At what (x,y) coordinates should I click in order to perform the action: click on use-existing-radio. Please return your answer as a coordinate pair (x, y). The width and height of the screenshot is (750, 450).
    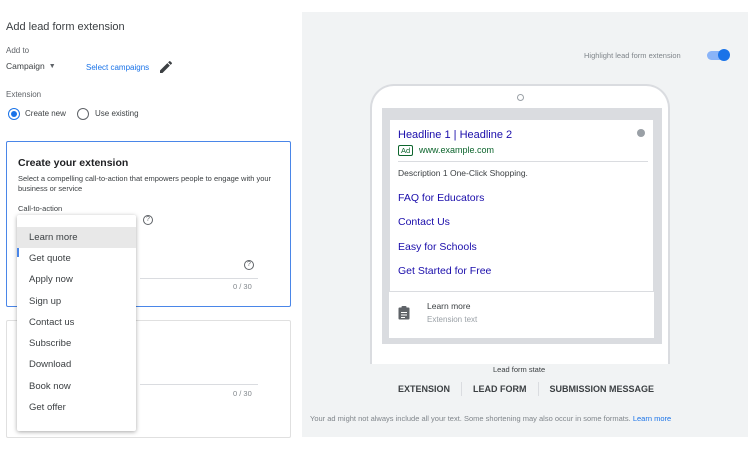
    Looking at the image, I should click on (83, 114).